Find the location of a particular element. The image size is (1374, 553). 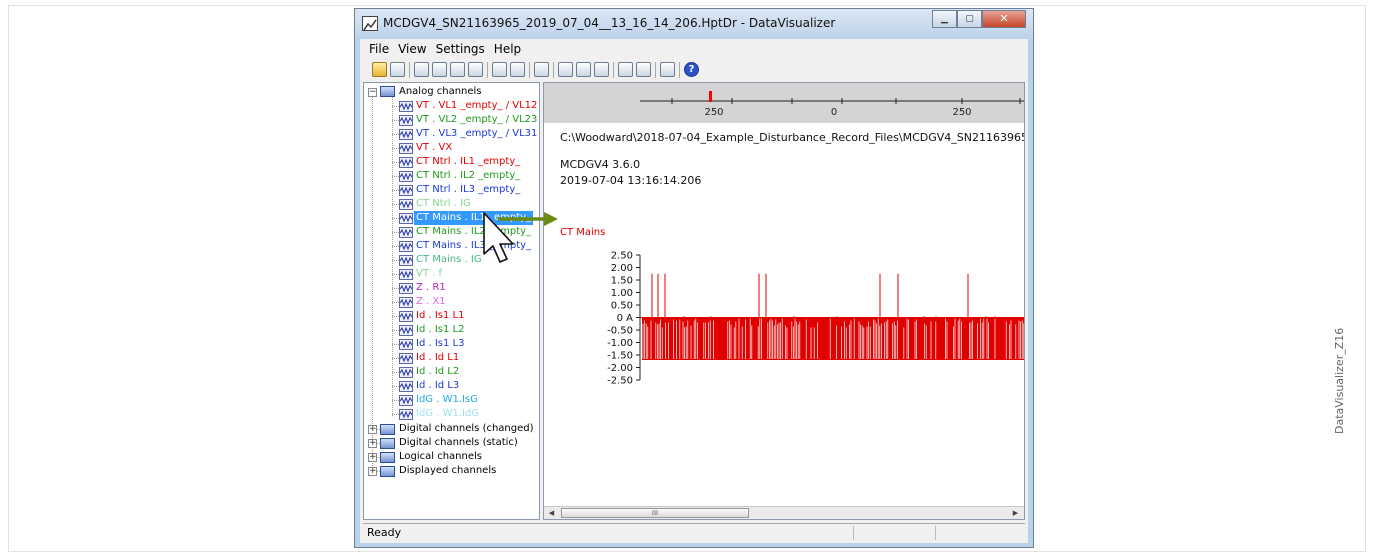

menu-file: File is located at coordinates (379, 49).